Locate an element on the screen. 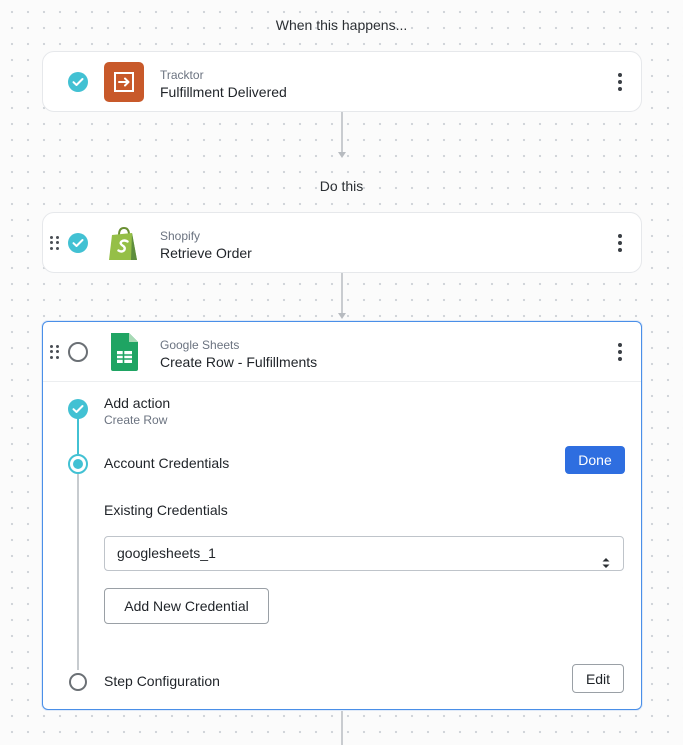  account-credentials-title: Account Credentials is located at coordinates (167, 463).